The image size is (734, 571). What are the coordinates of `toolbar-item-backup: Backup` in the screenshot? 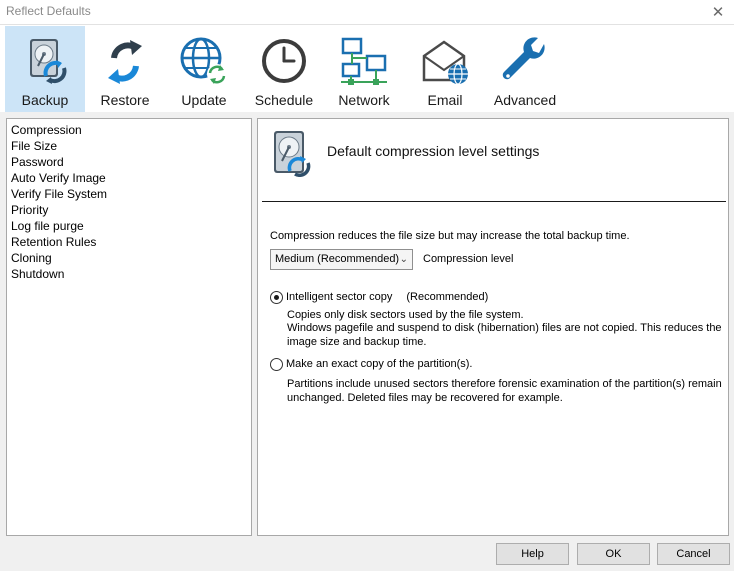 It's located at (45, 69).